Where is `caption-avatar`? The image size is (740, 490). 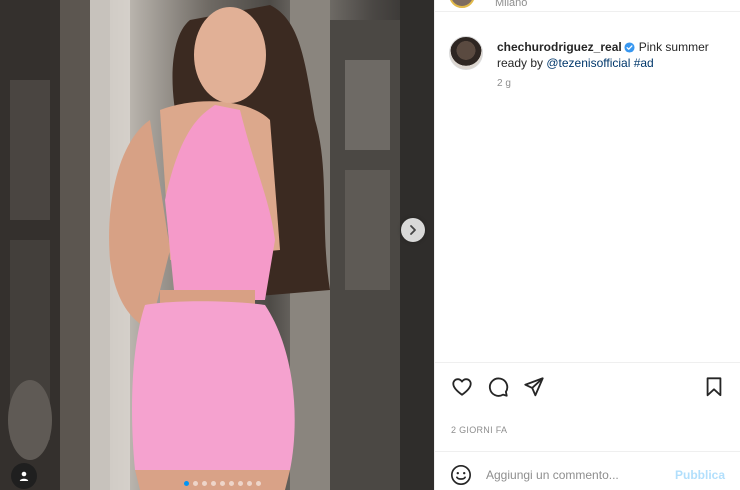
caption-avatar is located at coordinates (466, 53).